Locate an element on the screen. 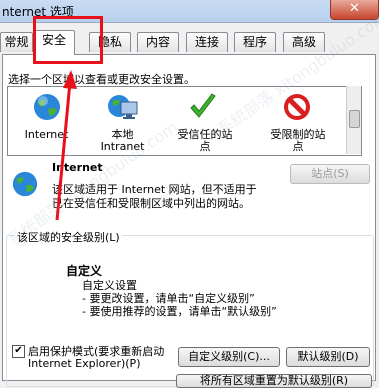 The height and width of the screenshot is (388, 379). annotation-arrow is located at coordinates (66, 145).